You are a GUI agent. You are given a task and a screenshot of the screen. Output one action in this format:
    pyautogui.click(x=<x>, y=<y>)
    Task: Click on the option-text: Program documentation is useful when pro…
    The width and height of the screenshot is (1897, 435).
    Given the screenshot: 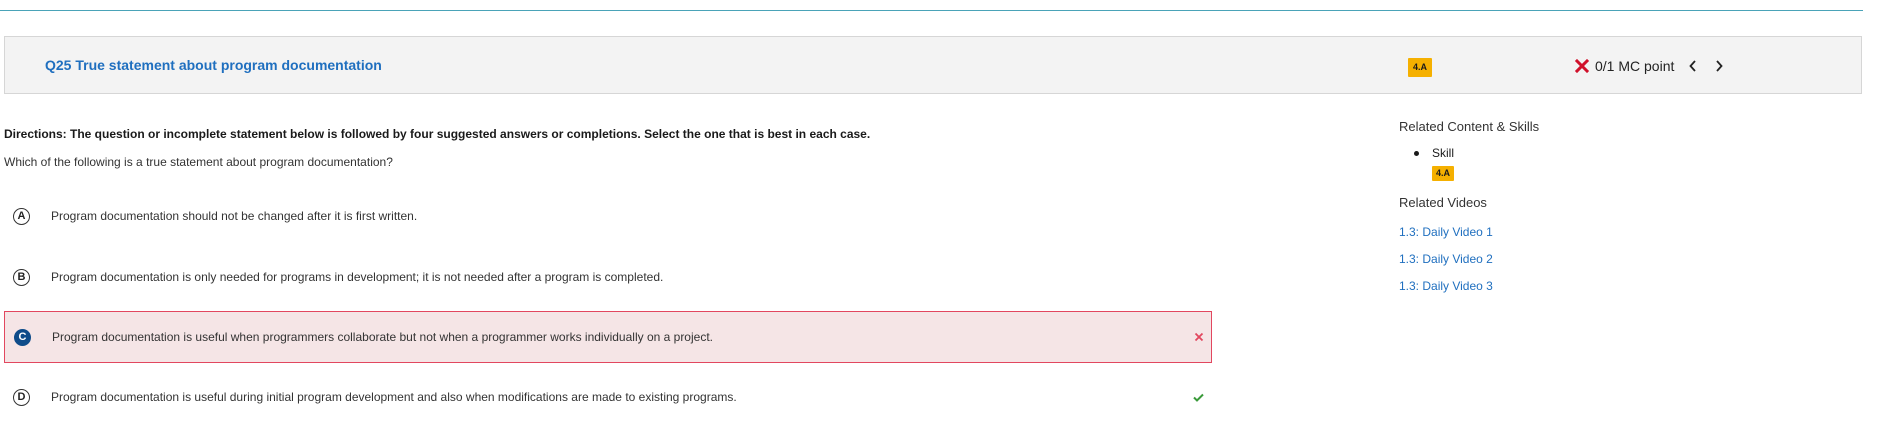 What is the action you would take?
    pyautogui.click(x=382, y=337)
    